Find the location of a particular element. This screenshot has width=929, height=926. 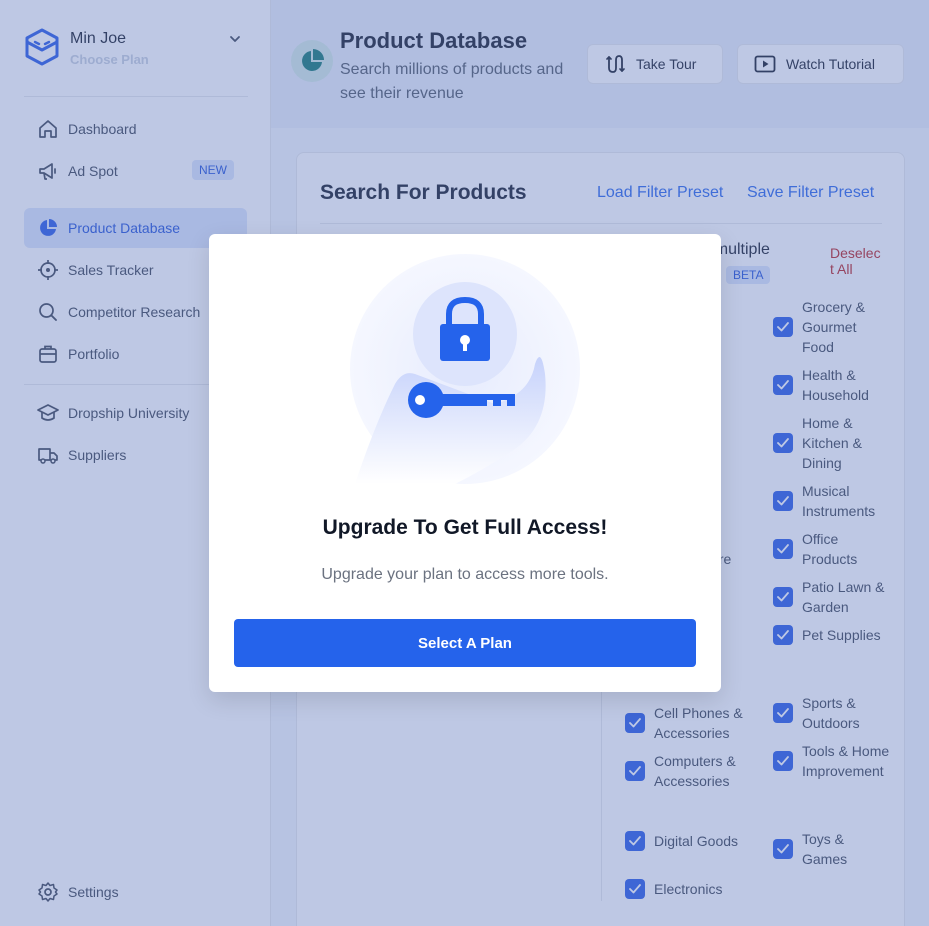

modal-subtitle: Upgrade your plan to access more tools. is located at coordinates (465, 574).